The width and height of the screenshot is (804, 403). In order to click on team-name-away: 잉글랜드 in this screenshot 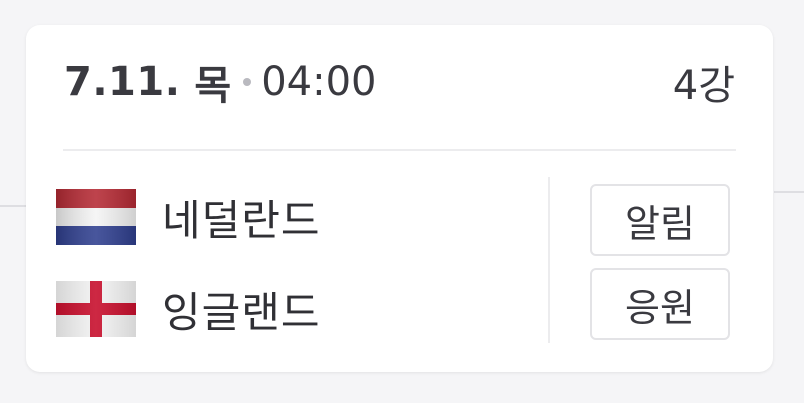, I will do `click(241, 312)`.